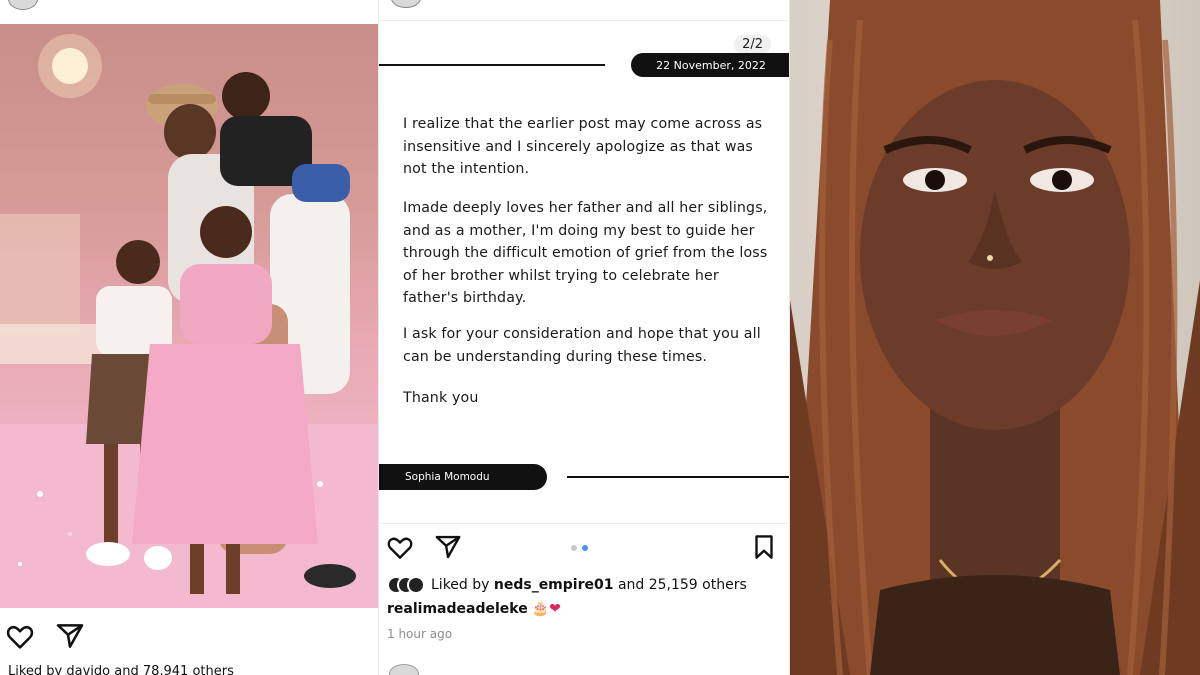 The image size is (1200, 675). I want to click on left-post-actions, so click(189, 640).